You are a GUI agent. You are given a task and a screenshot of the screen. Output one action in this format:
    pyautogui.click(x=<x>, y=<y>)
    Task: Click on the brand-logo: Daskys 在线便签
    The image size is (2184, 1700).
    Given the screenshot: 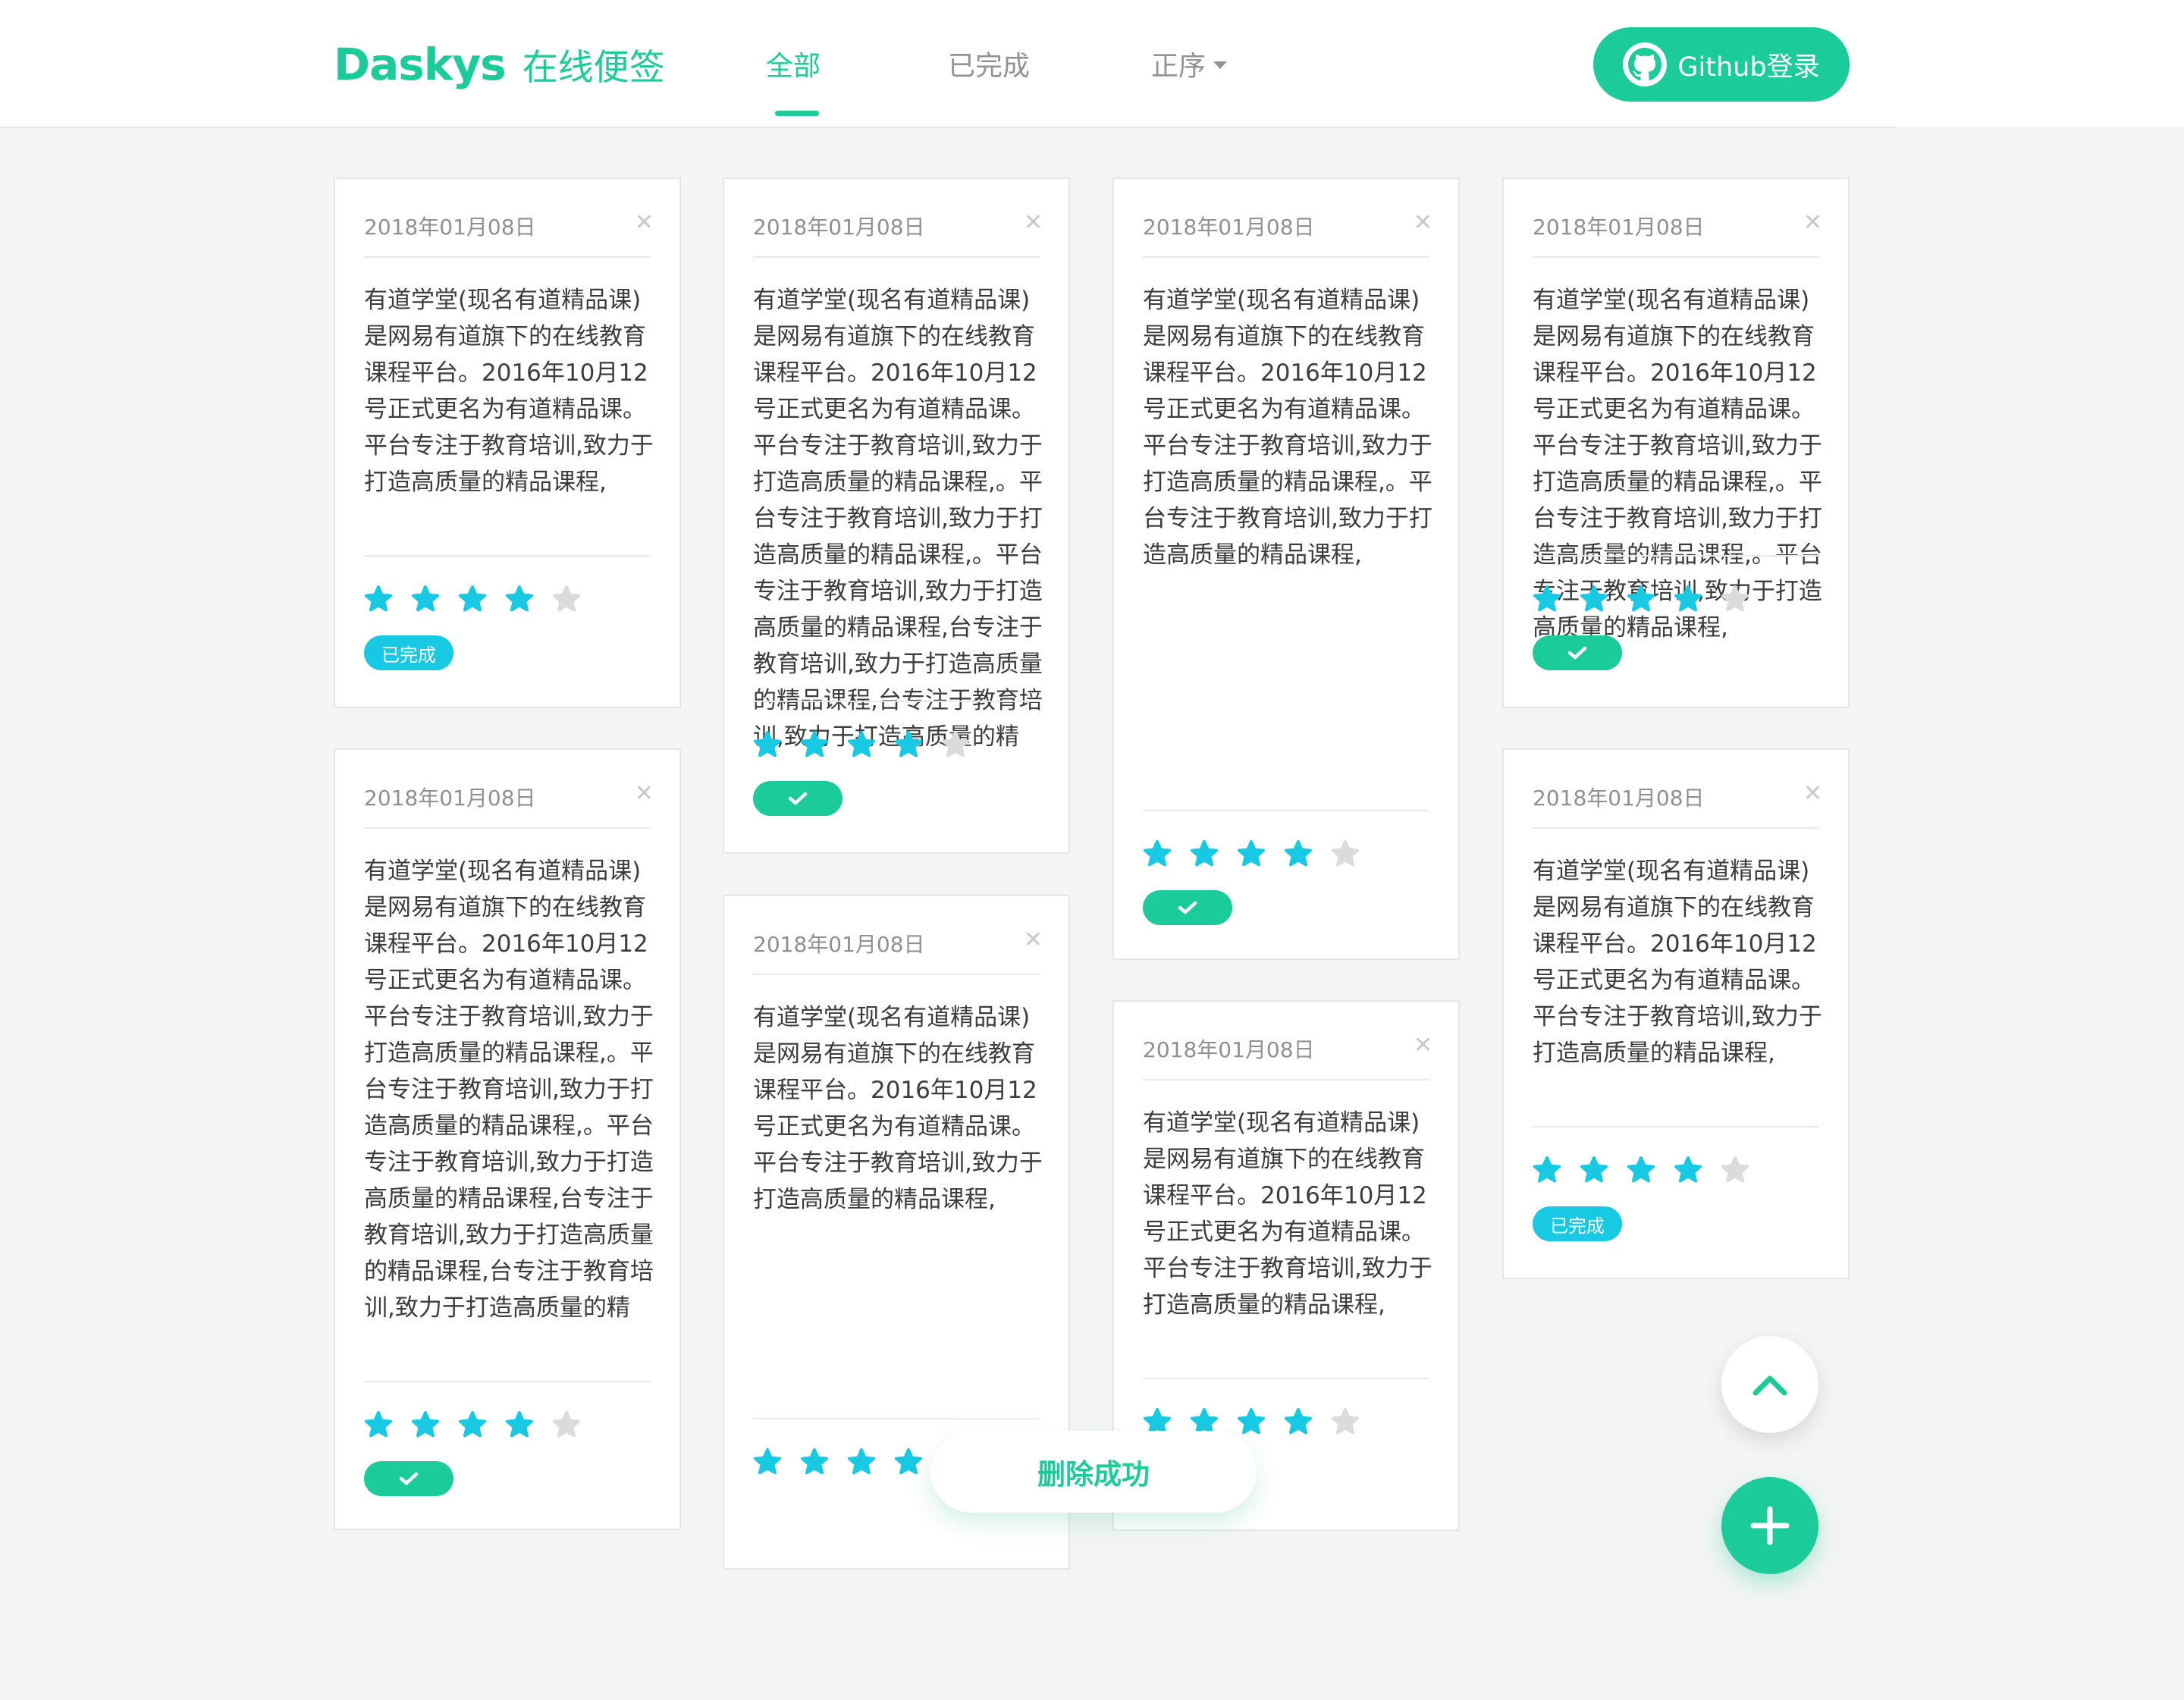 What is the action you would take?
    pyautogui.click(x=499, y=64)
    